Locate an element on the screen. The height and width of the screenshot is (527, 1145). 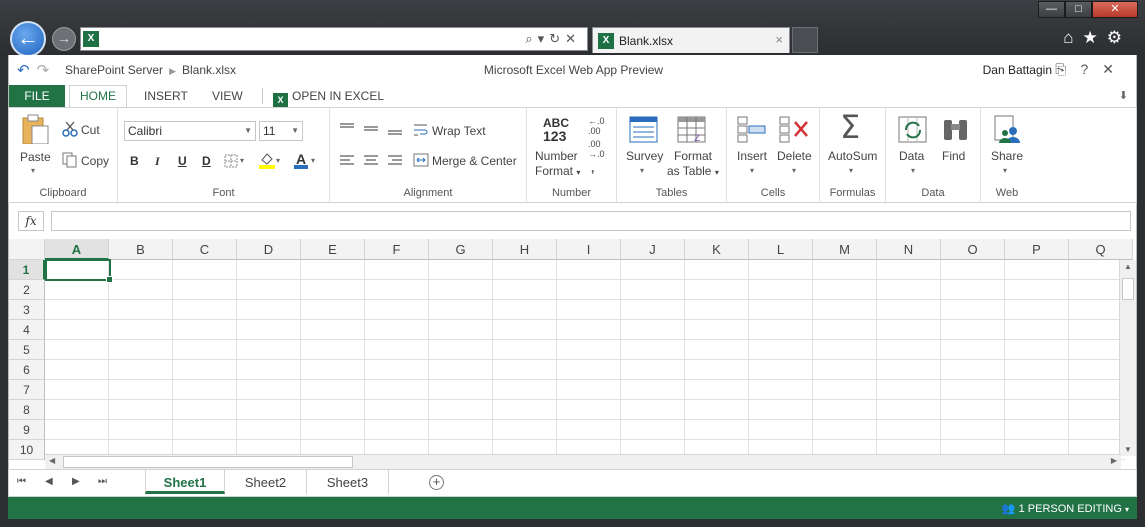
stop-icon: ✕ is located at coordinates (573, 38).